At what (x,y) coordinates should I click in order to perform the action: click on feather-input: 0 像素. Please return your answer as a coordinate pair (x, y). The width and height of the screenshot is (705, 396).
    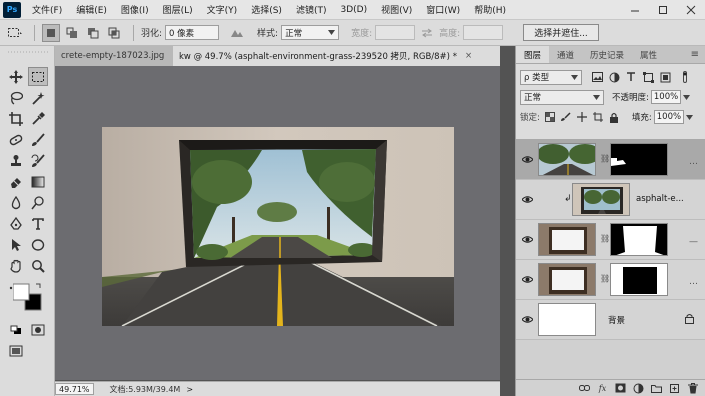
    Looking at the image, I should click on (192, 32).